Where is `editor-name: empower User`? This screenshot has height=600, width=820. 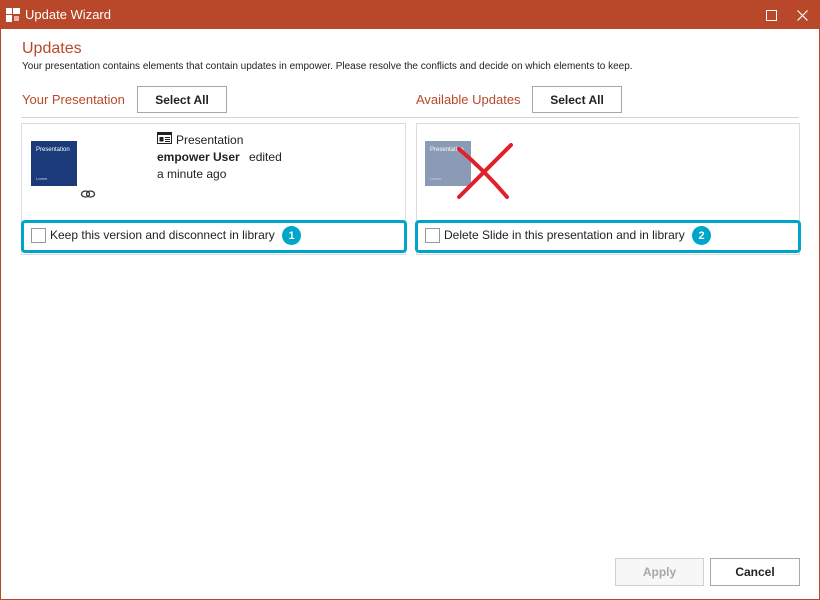
editor-name: empower User is located at coordinates (198, 157).